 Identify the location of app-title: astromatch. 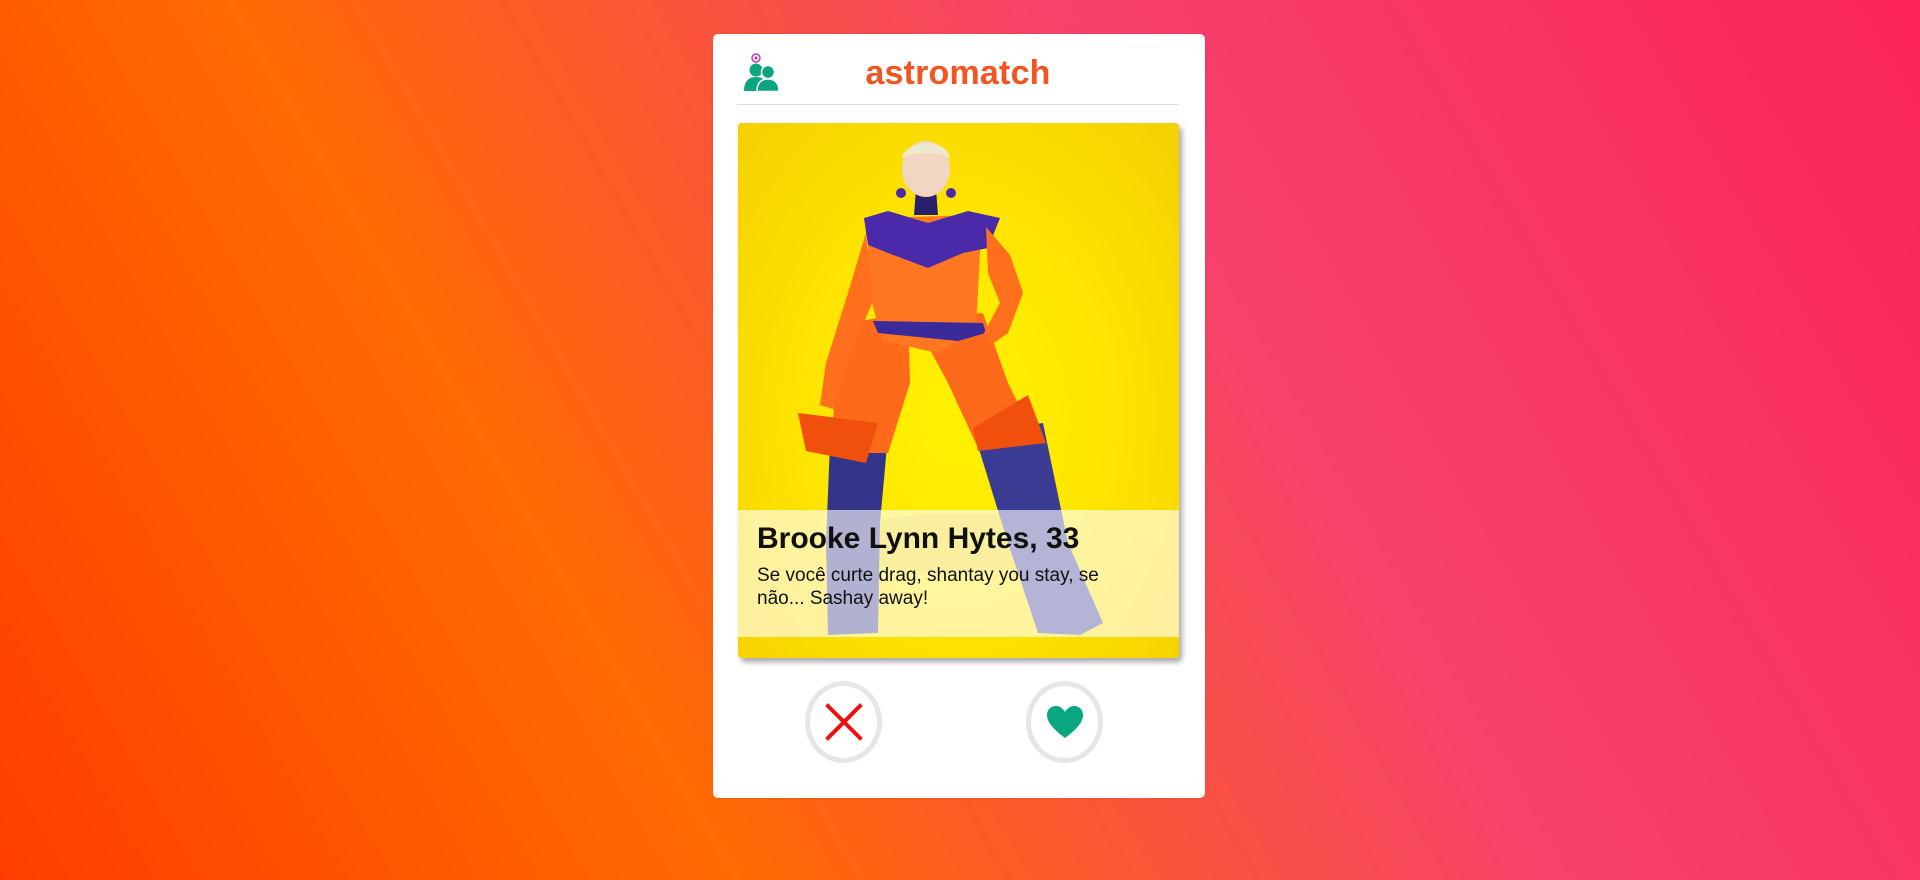
(958, 73).